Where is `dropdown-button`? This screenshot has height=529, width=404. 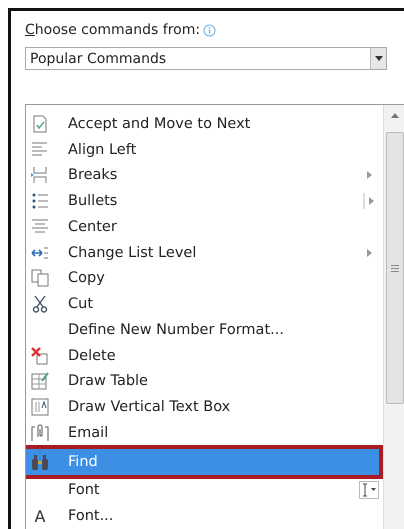
dropdown-button is located at coordinates (378, 58).